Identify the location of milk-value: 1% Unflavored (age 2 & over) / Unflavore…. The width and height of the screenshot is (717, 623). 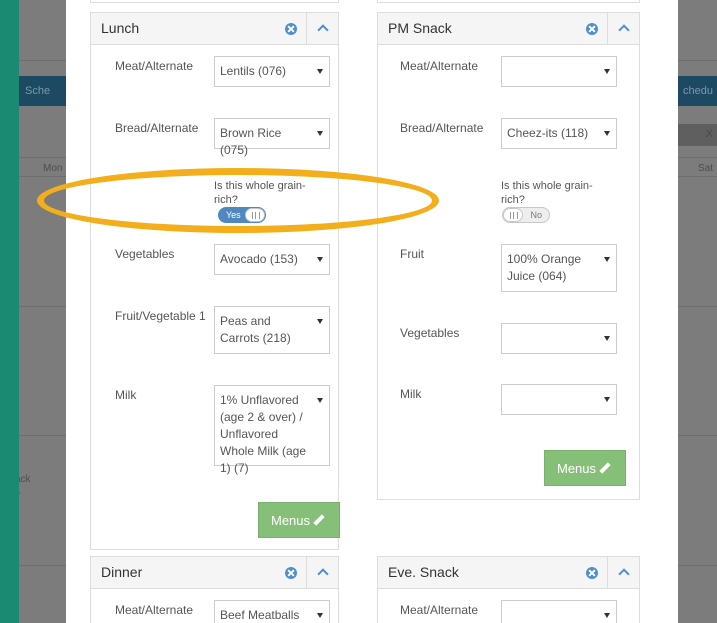
(263, 434).